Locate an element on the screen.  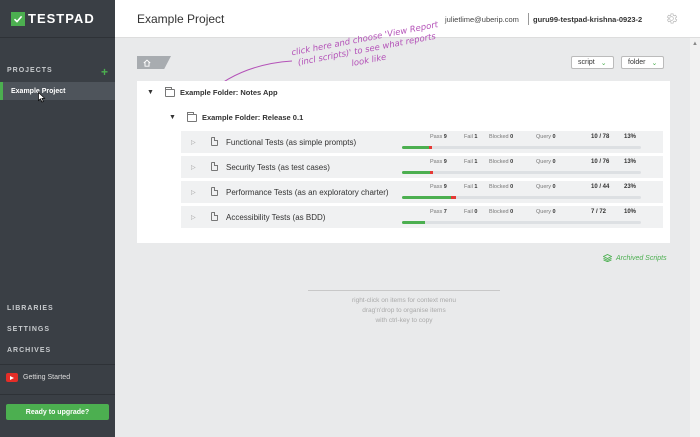
upgrade-button: Ready to upgrade? is located at coordinates (57, 412).